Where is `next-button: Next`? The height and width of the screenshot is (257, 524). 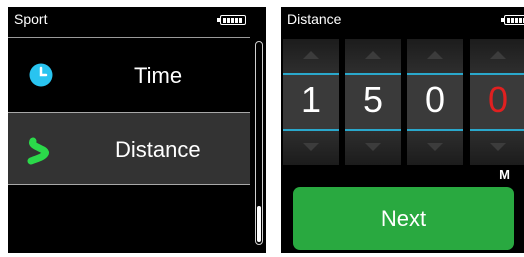 next-button: Next is located at coordinates (403, 218).